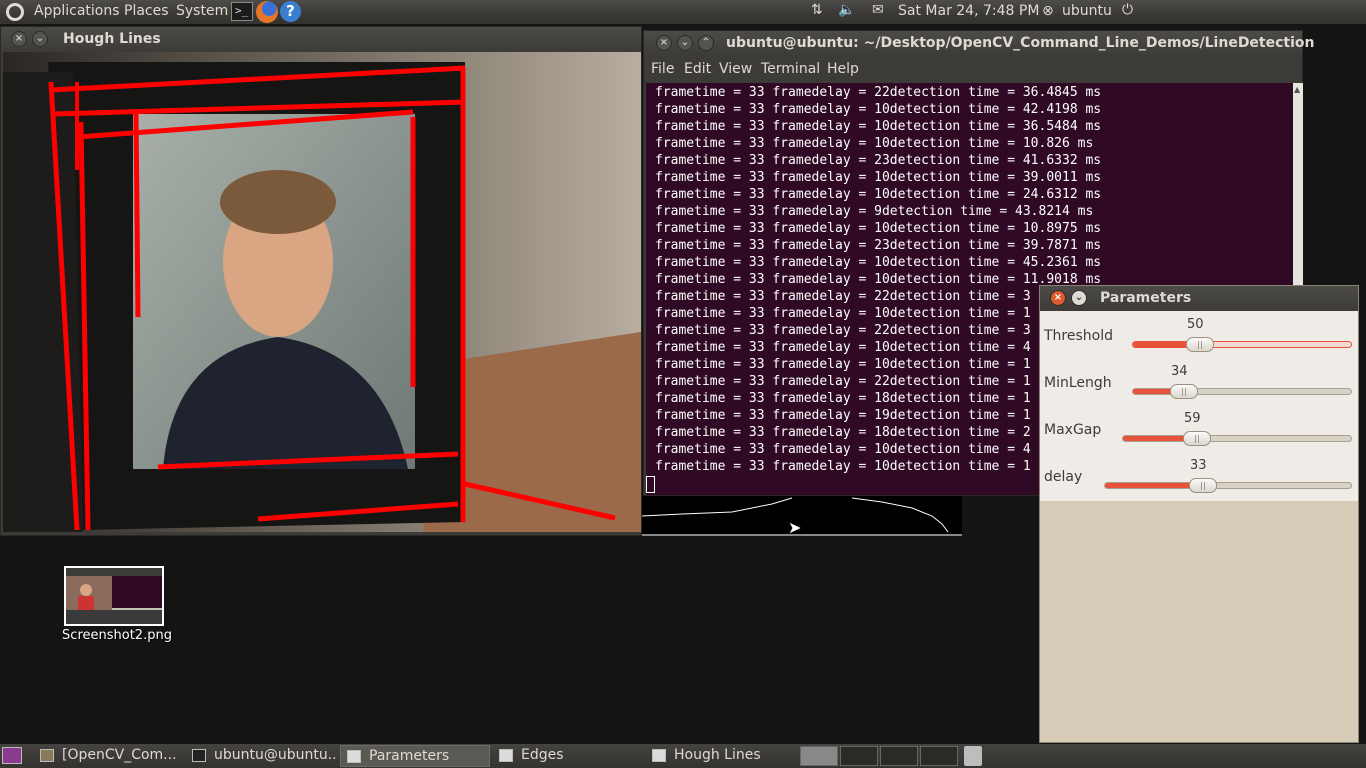 This screenshot has width=1366, height=768. What do you see at coordinates (112, 39) in the screenshot?
I see `window-title: Hough Lines` at bounding box center [112, 39].